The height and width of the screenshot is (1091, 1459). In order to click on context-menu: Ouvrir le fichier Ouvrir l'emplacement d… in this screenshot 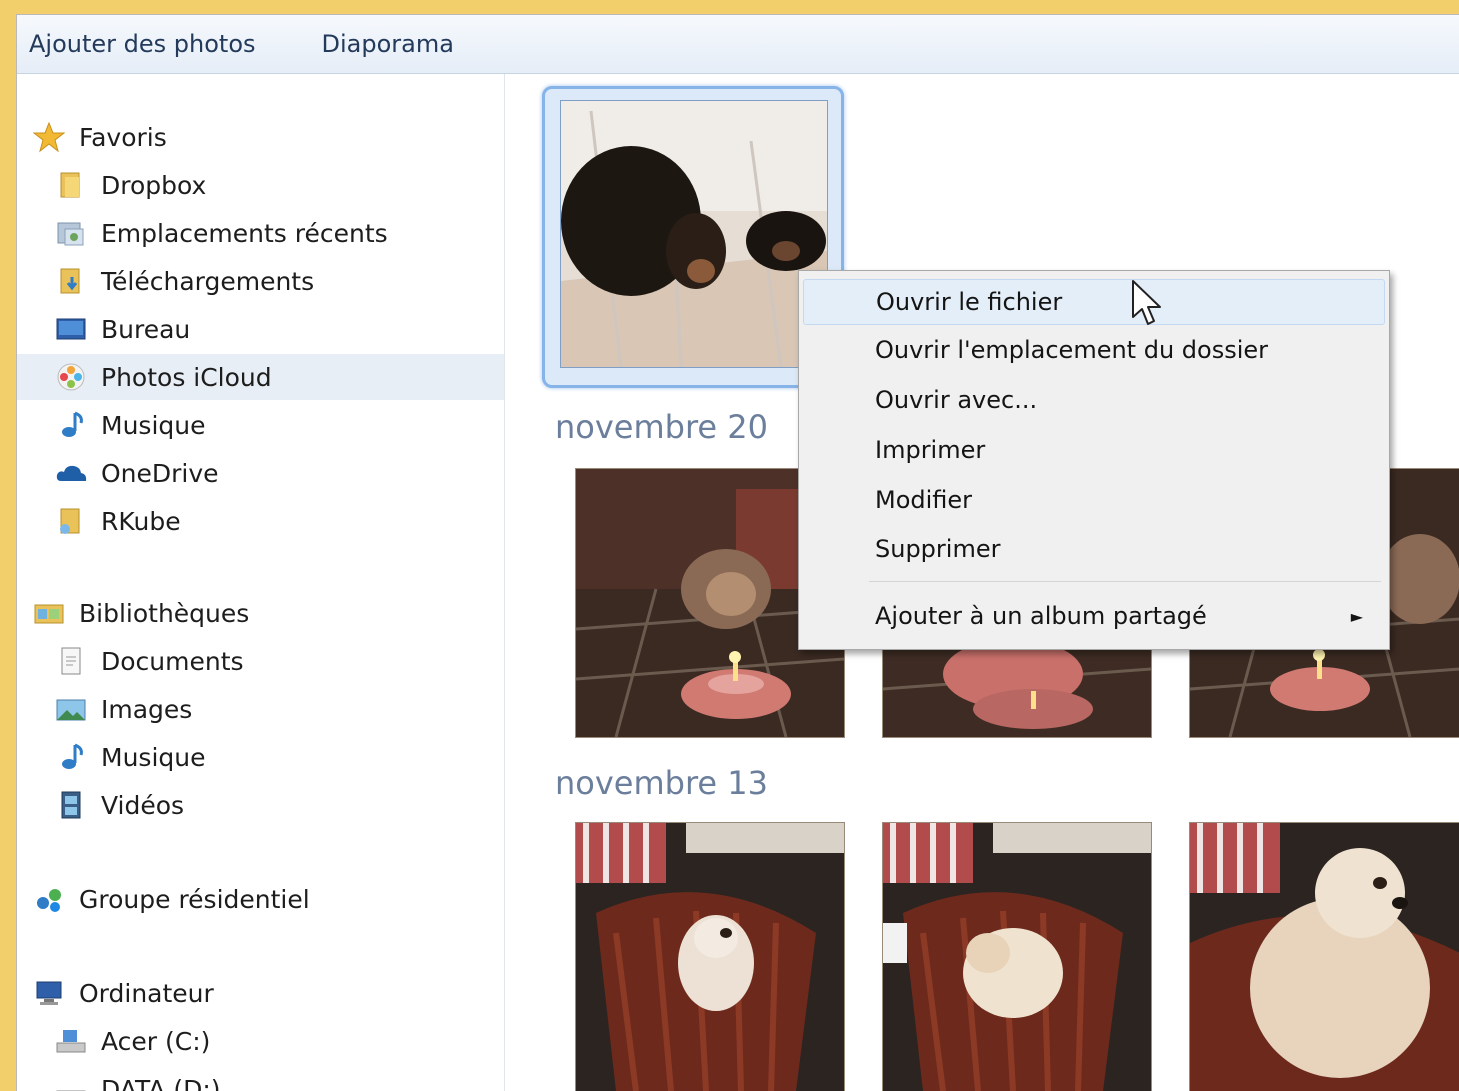, I will do `click(1094, 460)`.